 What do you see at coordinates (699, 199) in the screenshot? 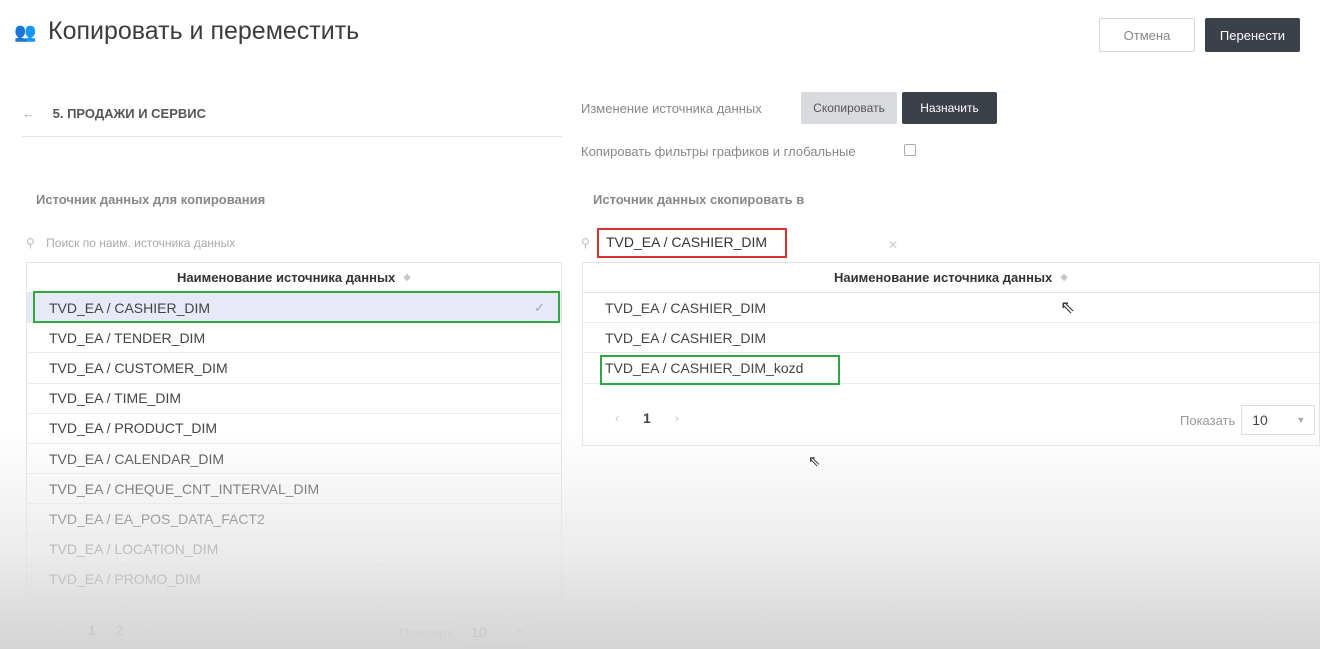
I see `target-section-label: Источник данных скопировать в` at bounding box center [699, 199].